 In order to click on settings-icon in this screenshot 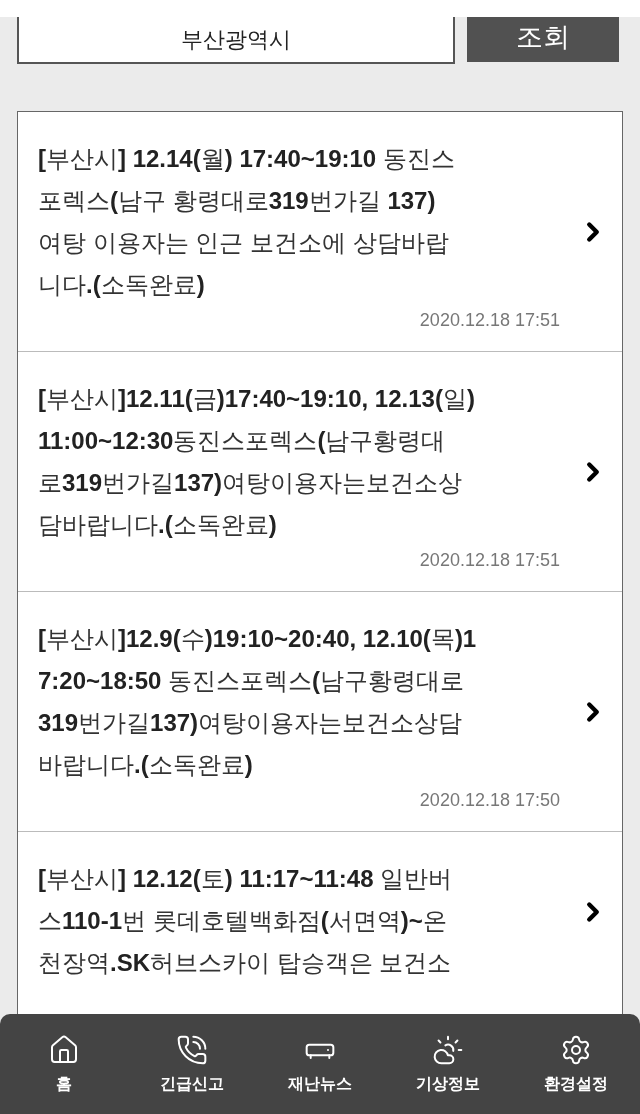, I will do `click(576, 1049)`.